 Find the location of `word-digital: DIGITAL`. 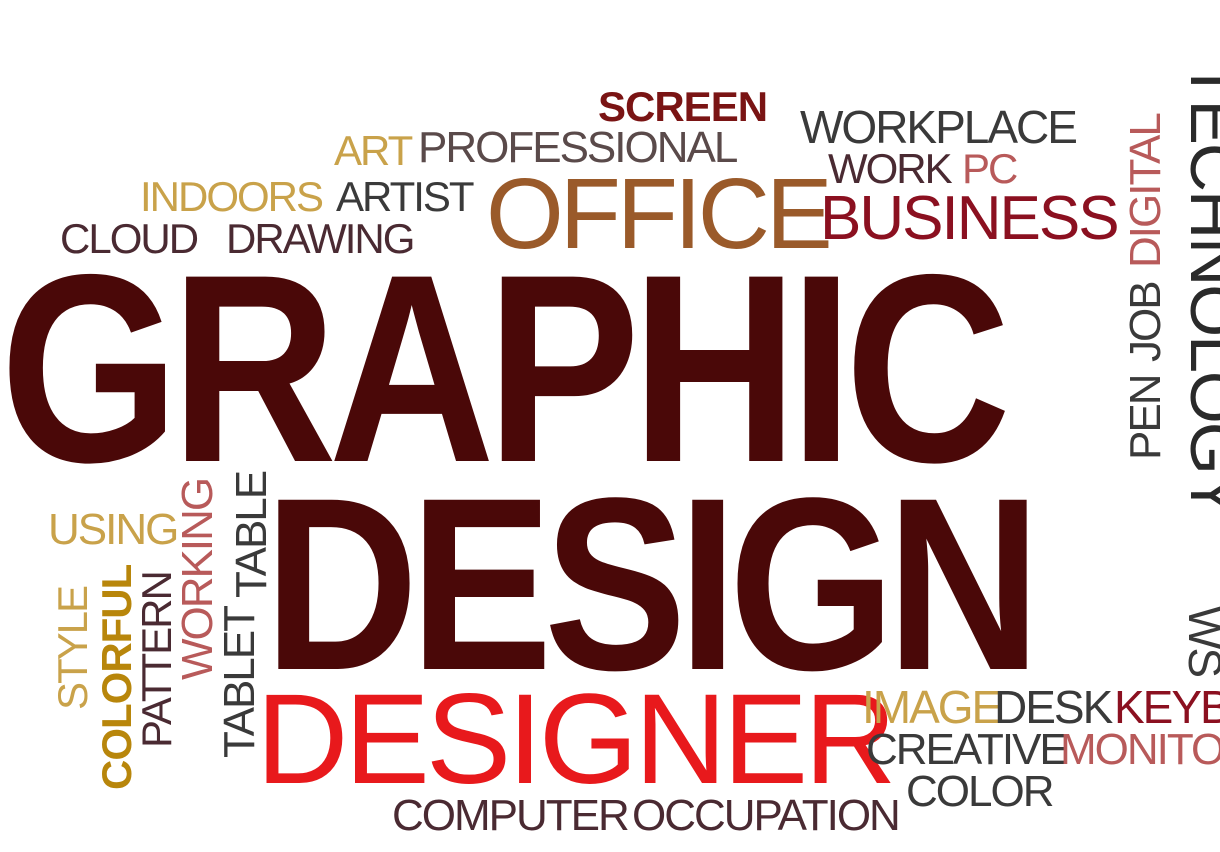

word-digital: DIGITAL is located at coordinates (1145, 191).